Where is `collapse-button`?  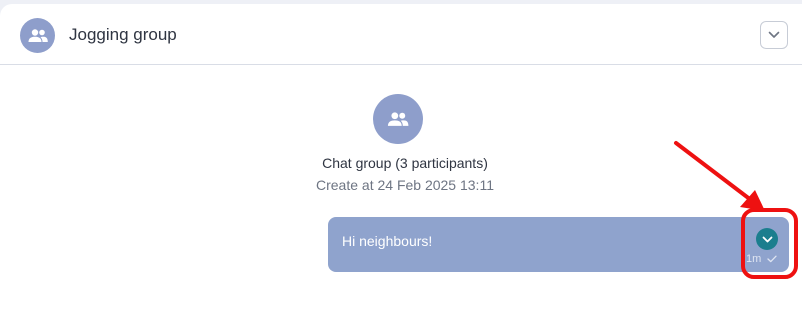 collapse-button is located at coordinates (774, 35).